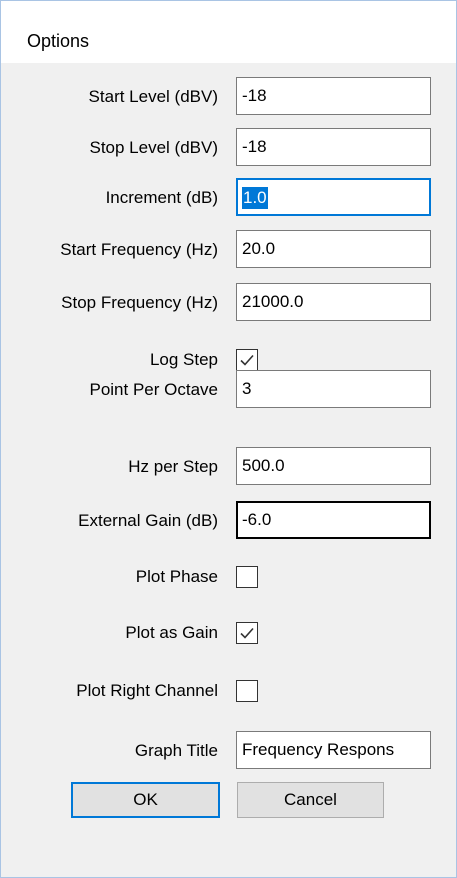  I want to click on start-frequency-field, so click(333, 249).